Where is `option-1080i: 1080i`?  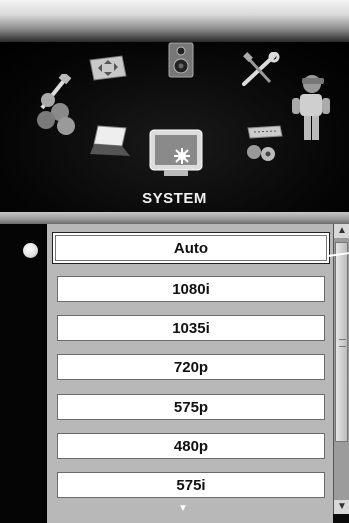 option-1080i: 1080i is located at coordinates (191, 289).